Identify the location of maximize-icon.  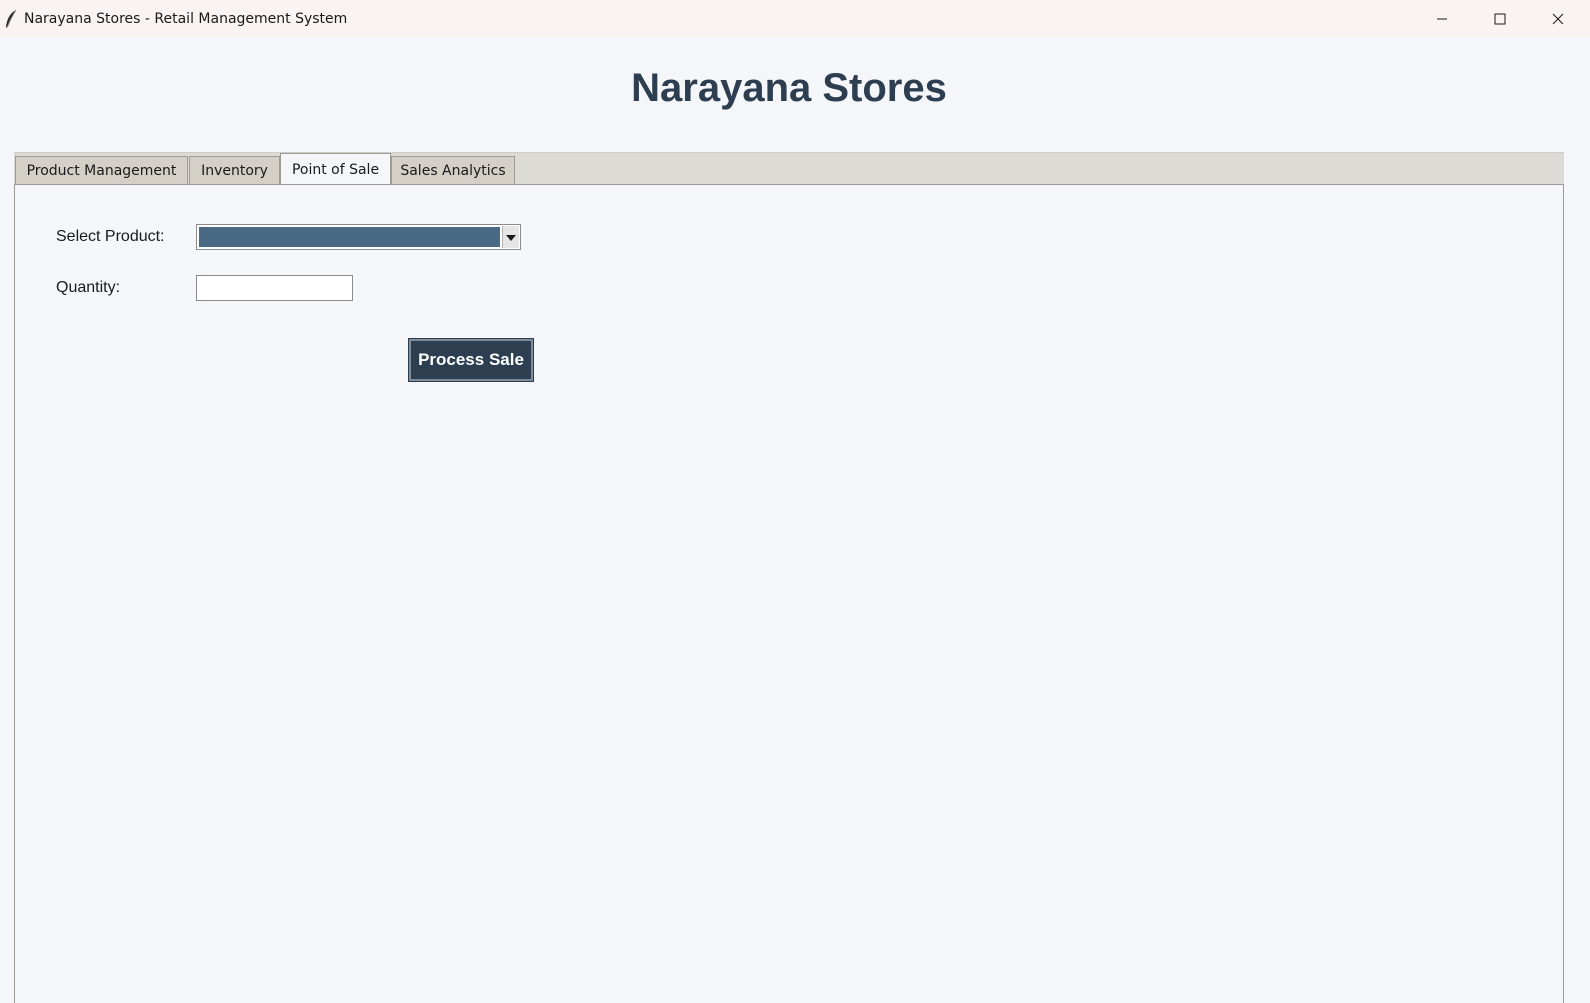
(1500, 19).